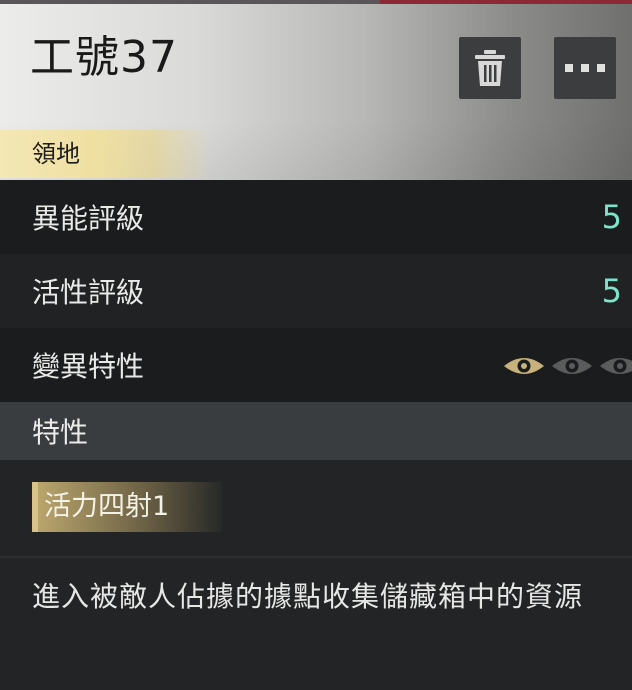 Image resolution: width=632 pixels, height=690 pixels. Describe the element at coordinates (105, 154) in the screenshot. I see `territory-tag: 領地` at that location.